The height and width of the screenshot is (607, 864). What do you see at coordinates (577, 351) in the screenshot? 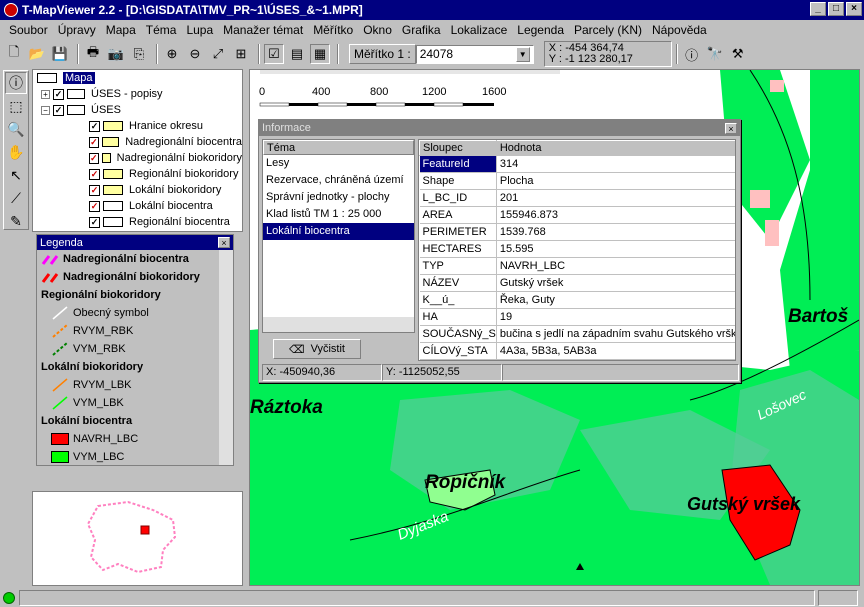
I see `table-row: CÍLOVý_STA 4A3a, 5B3a, 5AB3a` at bounding box center [577, 351].